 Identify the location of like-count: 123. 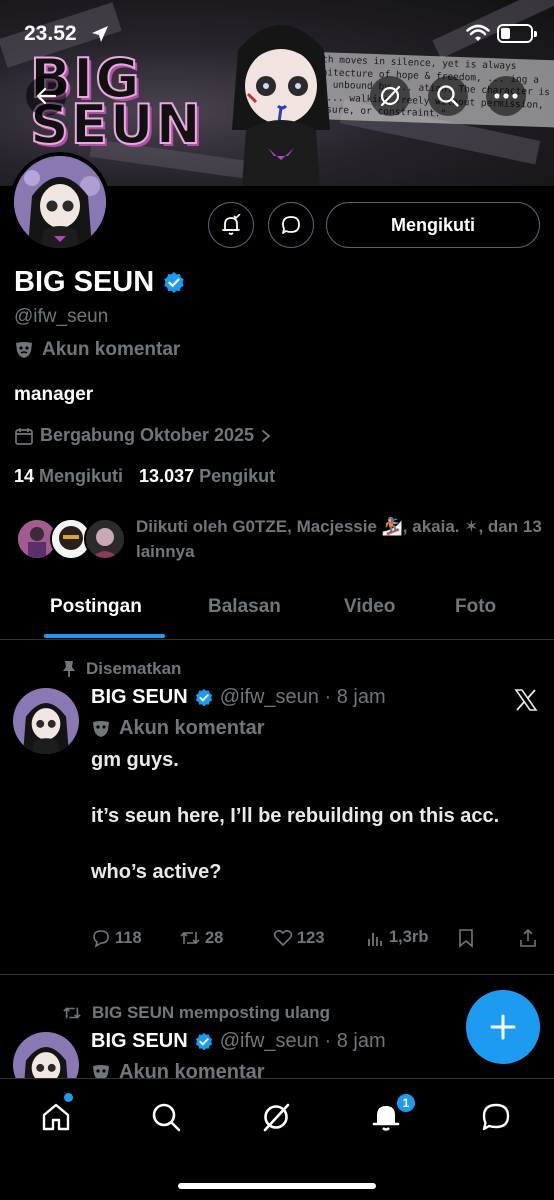
(311, 937).